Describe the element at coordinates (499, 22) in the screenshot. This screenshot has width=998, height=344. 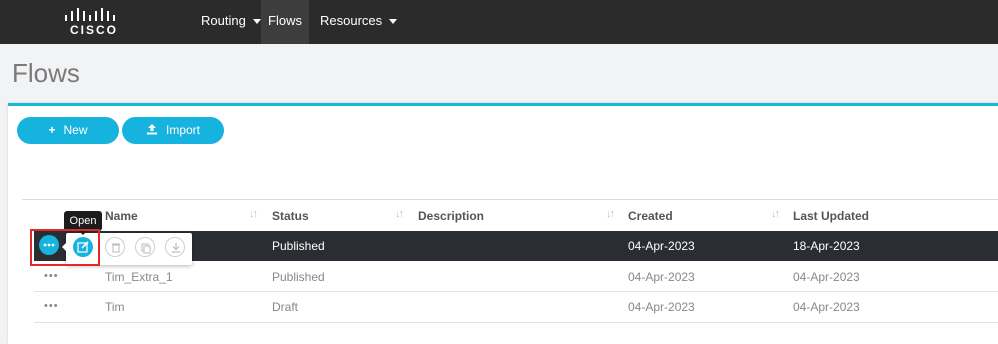
I see `top-navbar: CISCO Routing Flows Resources` at that location.